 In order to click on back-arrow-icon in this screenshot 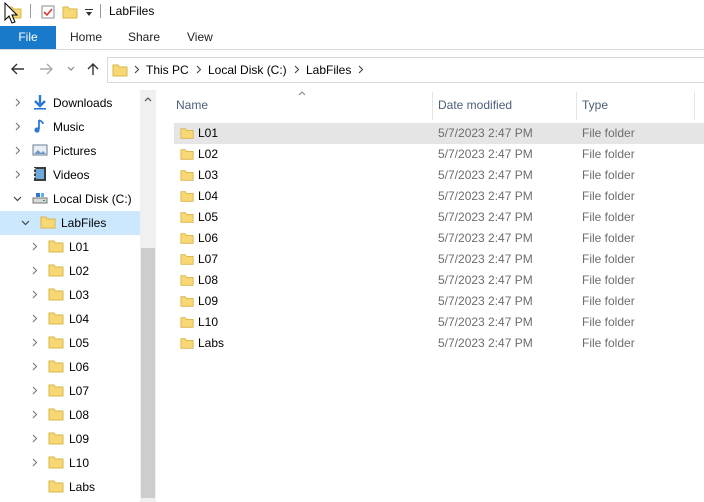, I will do `click(17, 69)`.